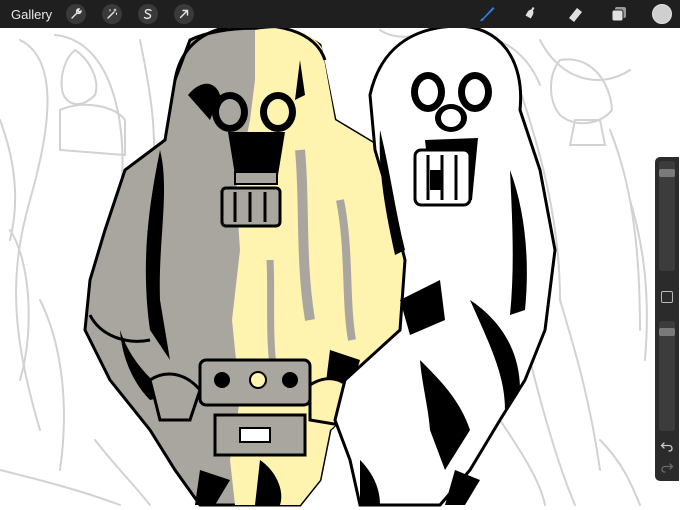 This screenshot has width=680, height=510. What do you see at coordinates (667, 332) in the screenshot?
I see `opacity-knob` at bounding box center [667, 332].